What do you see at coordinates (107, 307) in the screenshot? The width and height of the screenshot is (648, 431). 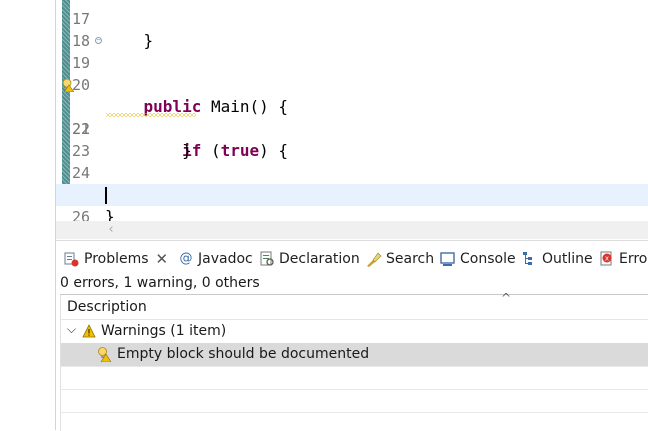 I see `column-header-label: Description` at bounding box center [107, 307].